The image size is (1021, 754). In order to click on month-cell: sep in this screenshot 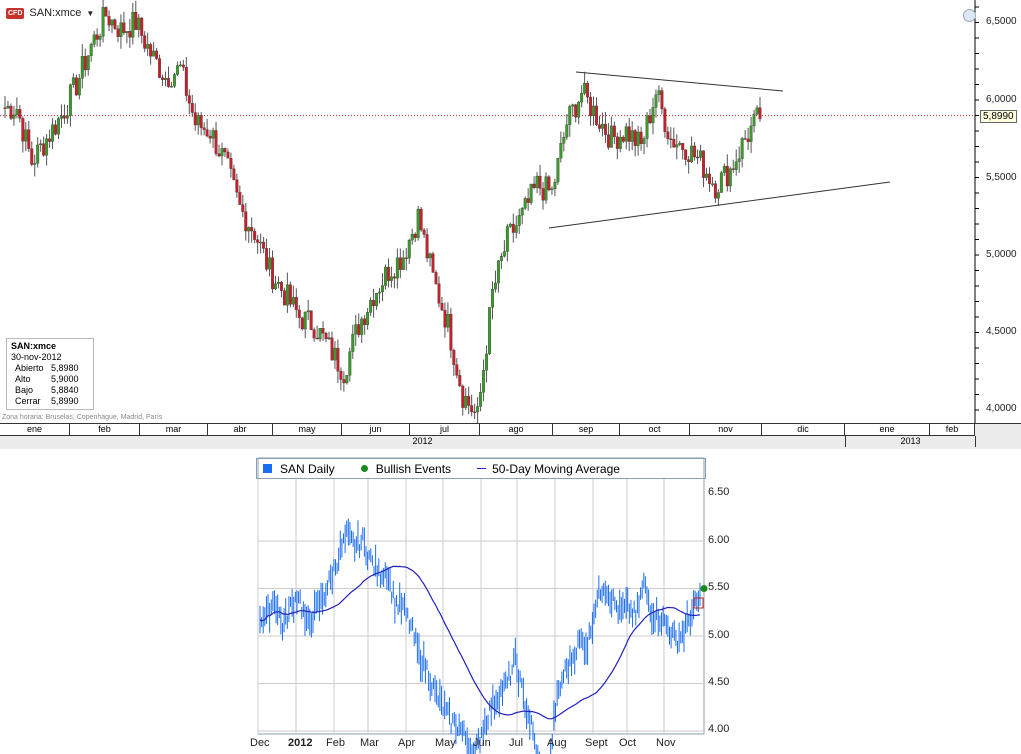, I will do `click(586, 430)`.